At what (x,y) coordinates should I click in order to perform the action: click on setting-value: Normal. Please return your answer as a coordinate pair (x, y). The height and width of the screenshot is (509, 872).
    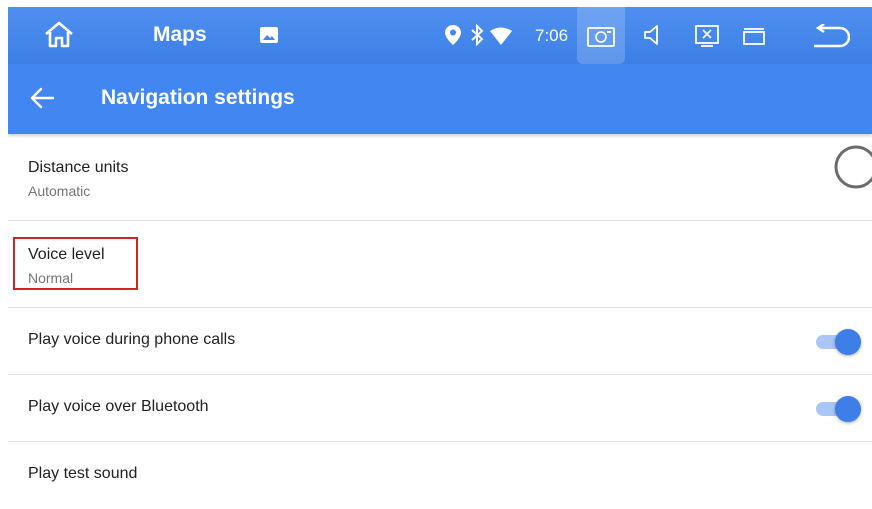
    Looking at the image, I should click on (51, 278).